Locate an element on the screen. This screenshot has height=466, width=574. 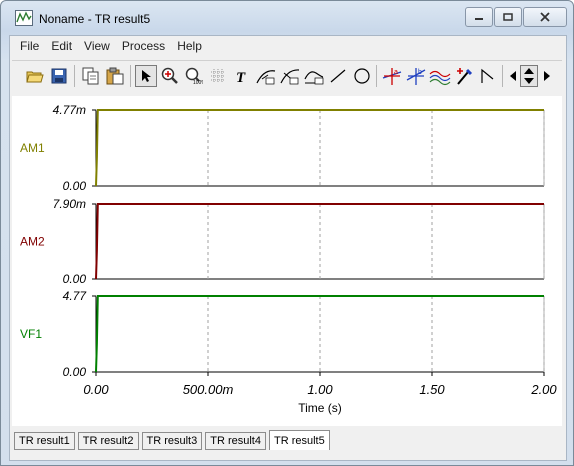
waveform-button is located at coordinates (440, 76).